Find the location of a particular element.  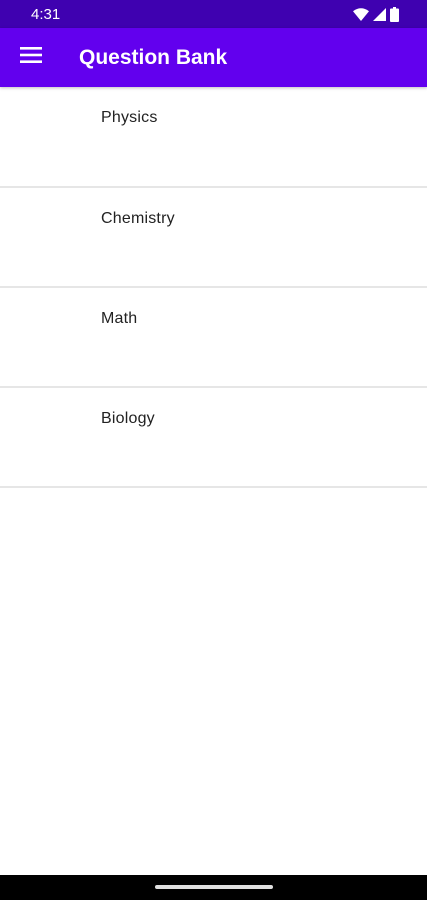

menu-icon is located at coordinates (31, 57).